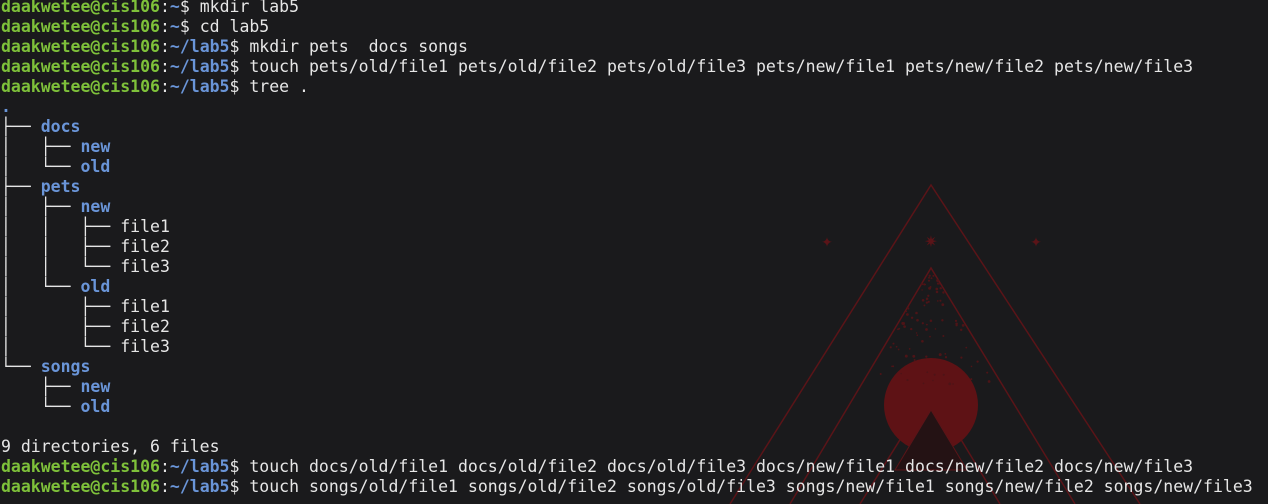  What do you see at coordinates (627, 27) in the screenshot?
I see `prompt-line: daakwetee@cis106:~$ cd lab5` at bounding box center [627, 27].